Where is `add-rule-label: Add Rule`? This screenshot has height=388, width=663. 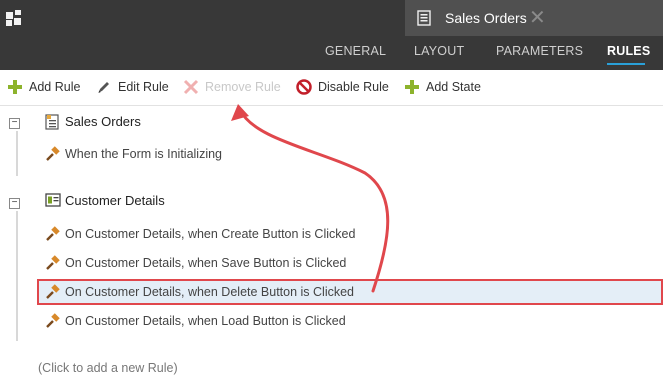
add-rule-label: Add Rule is located at coordinates (55, 87).